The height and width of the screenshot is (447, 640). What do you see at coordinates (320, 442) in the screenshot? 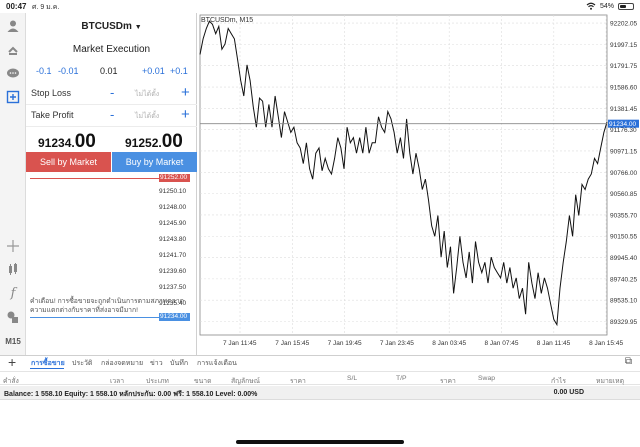
I see `home-indicator` at bounding box center [320, 442].